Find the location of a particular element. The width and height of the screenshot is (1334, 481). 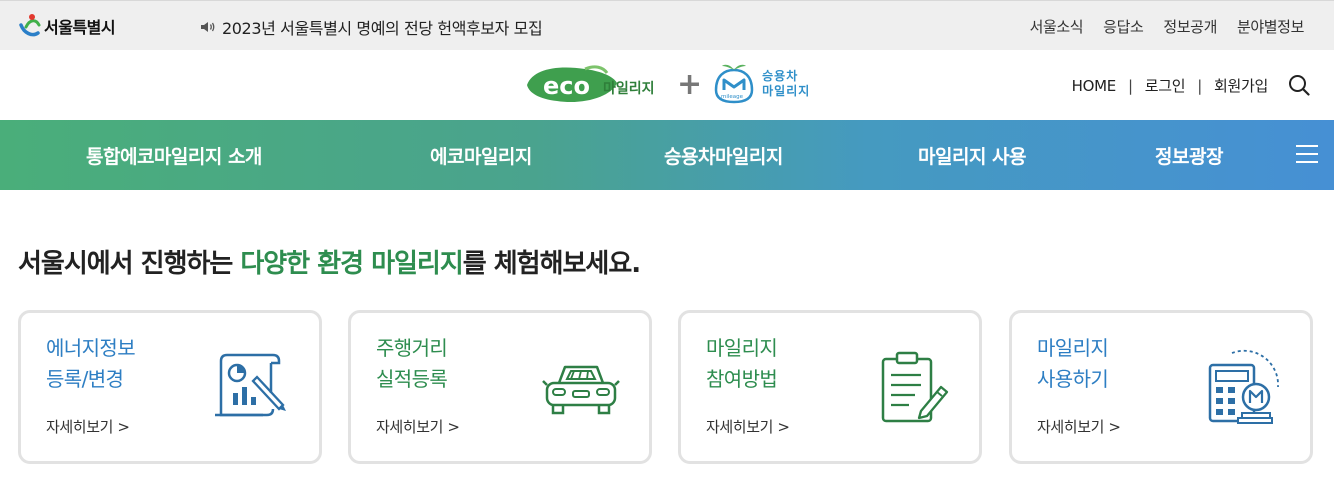

card-mileage-use: 마일리지 사용하기 자세히보기 > is located at coordinates (1161, 387).